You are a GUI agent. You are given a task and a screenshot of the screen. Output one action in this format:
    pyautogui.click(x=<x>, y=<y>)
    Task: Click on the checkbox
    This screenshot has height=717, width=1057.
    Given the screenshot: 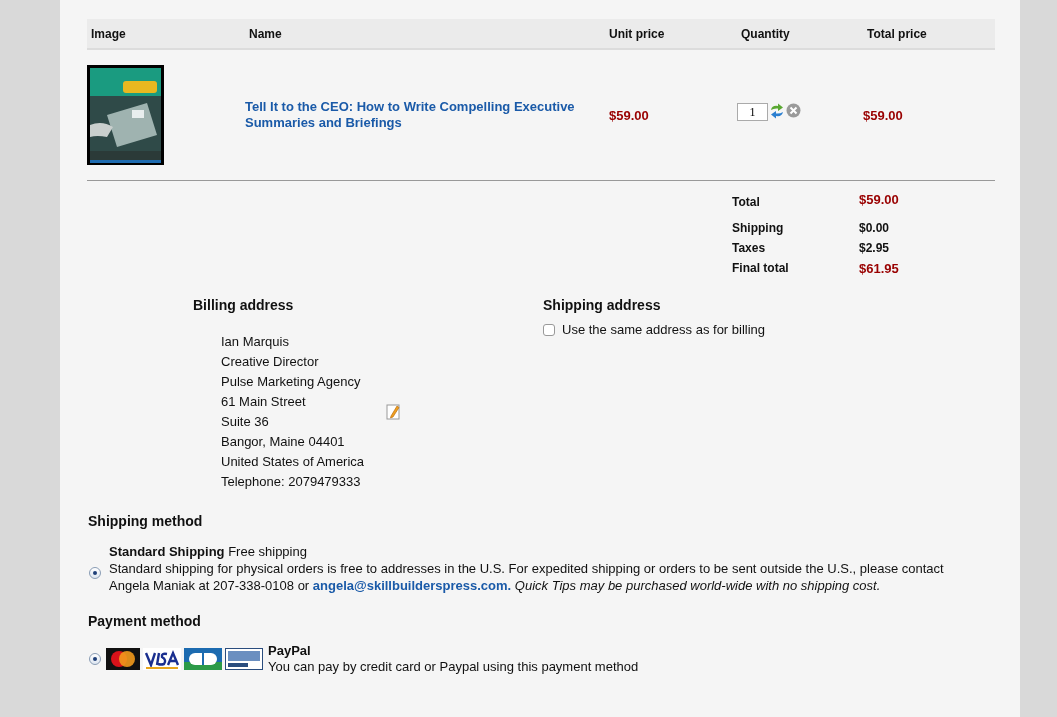 What is the action you would take?
    pyautogui.click(x=549, y=329)
    